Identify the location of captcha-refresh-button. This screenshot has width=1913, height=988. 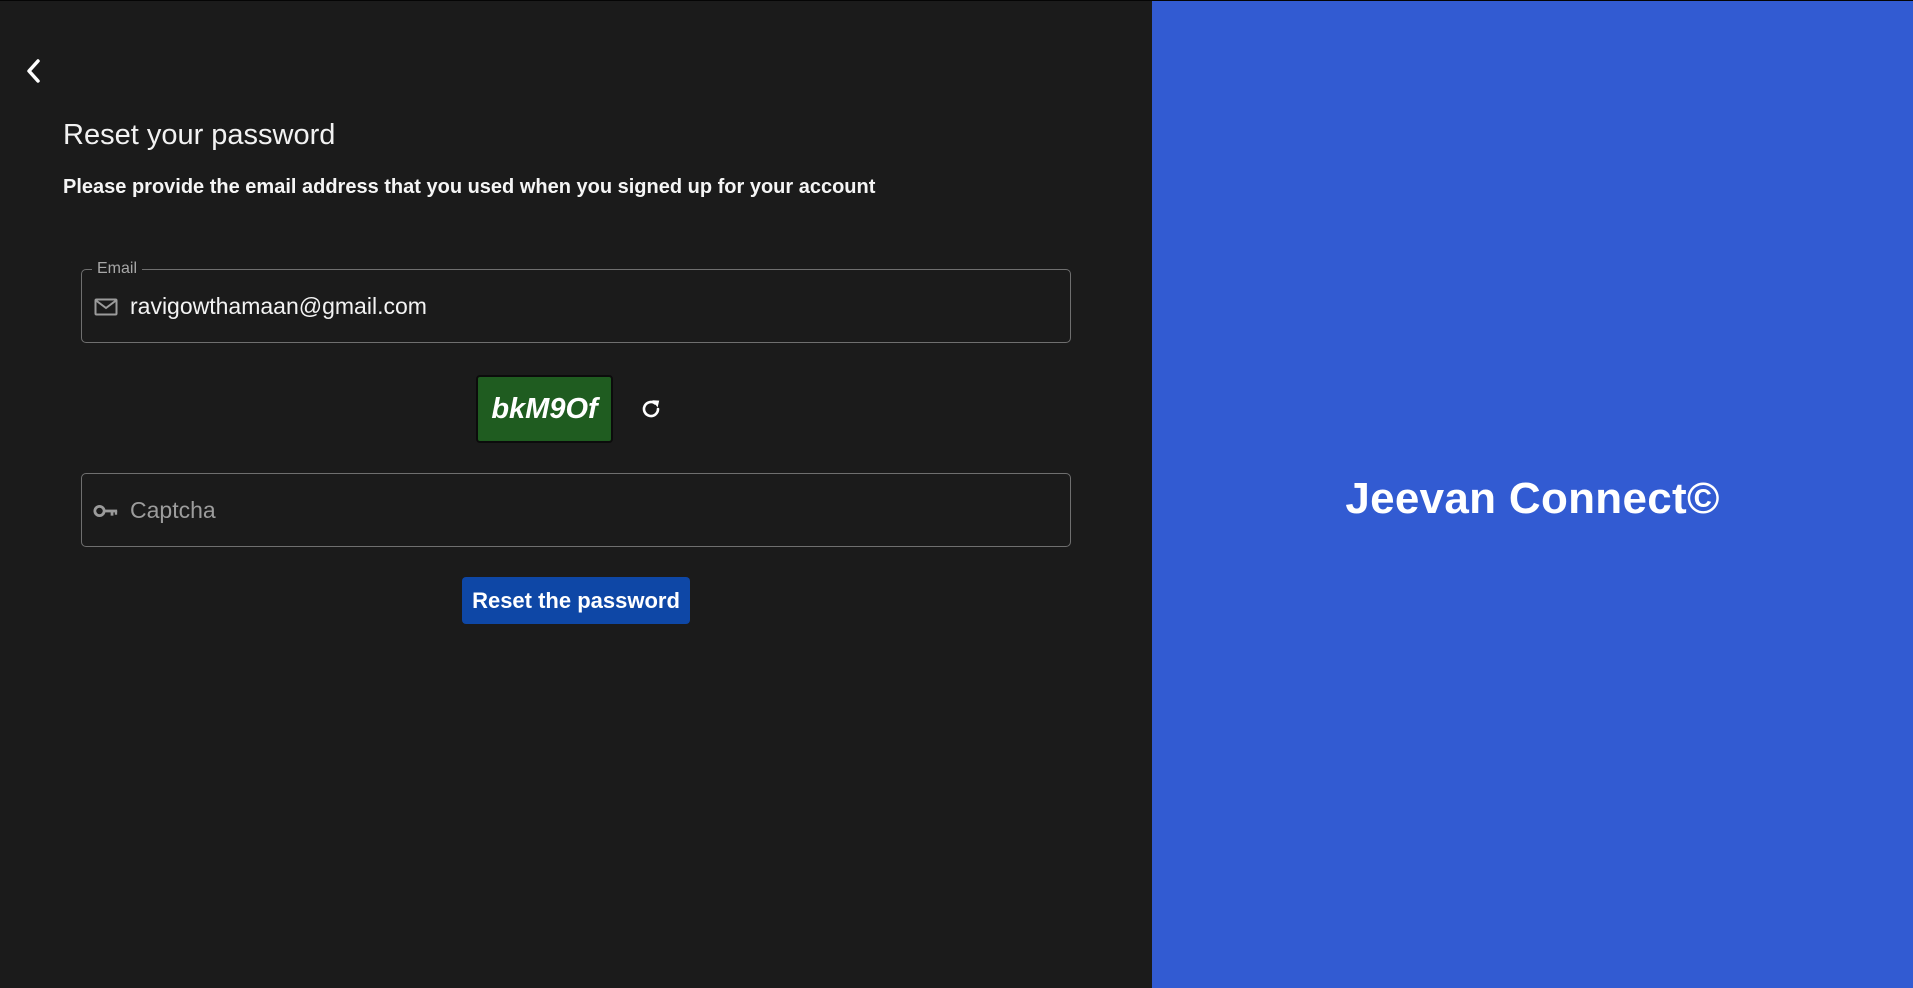
(651, 409).